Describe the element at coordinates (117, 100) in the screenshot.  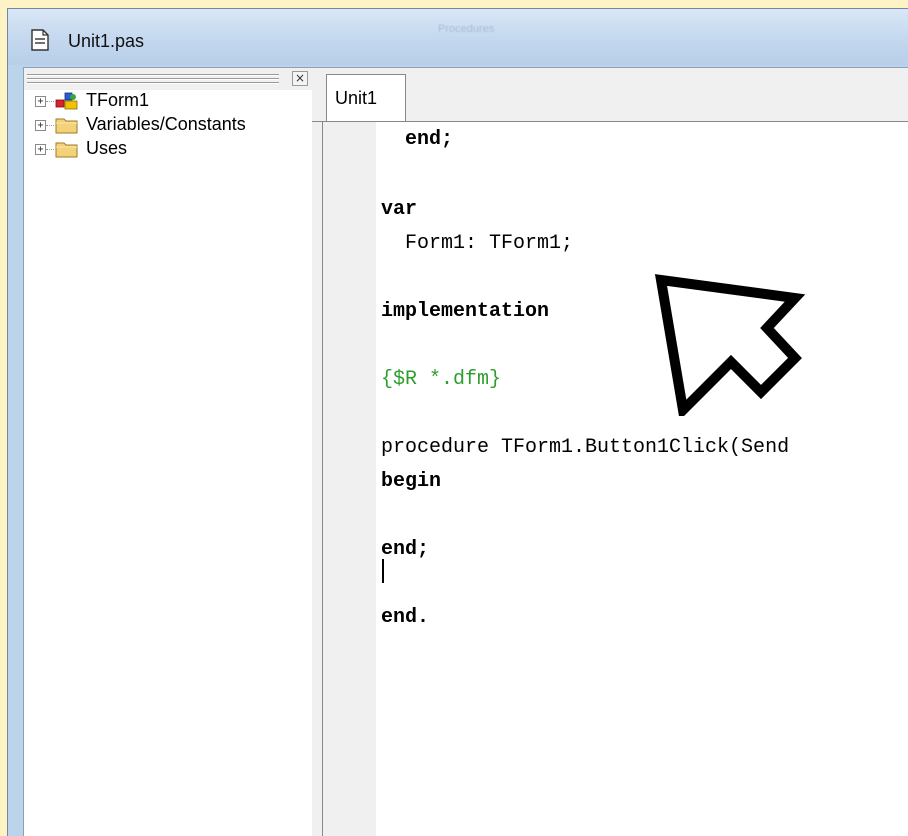
I see `tree-item-label: TForm1` at that location.